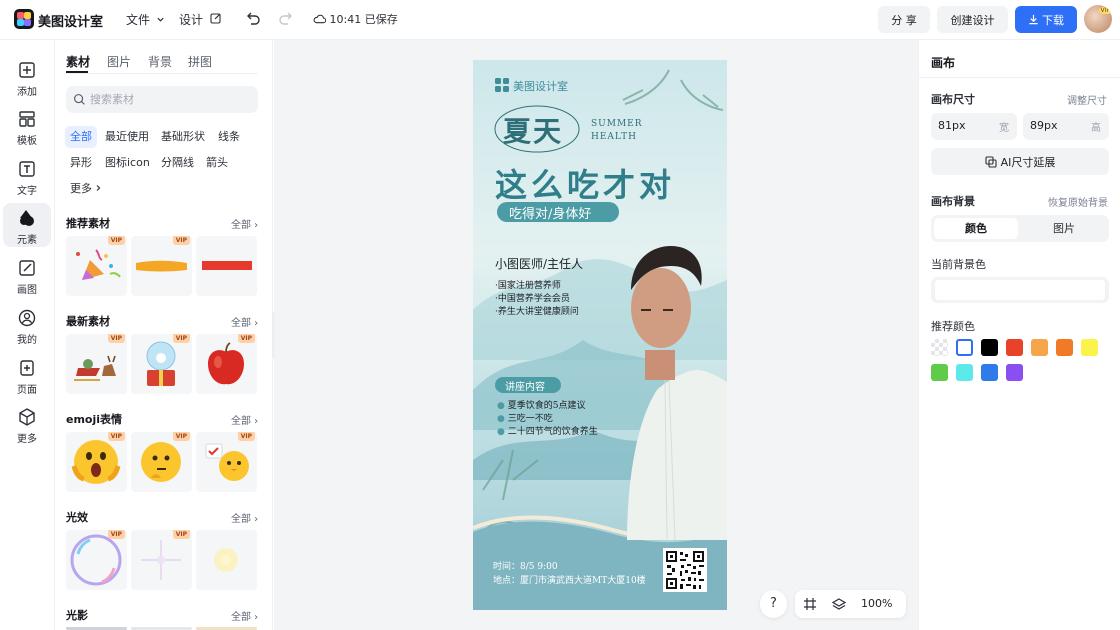 This screenshot has height=630, width=1120. I want to click on material-snow-globe: VIP, so click(161, 364).